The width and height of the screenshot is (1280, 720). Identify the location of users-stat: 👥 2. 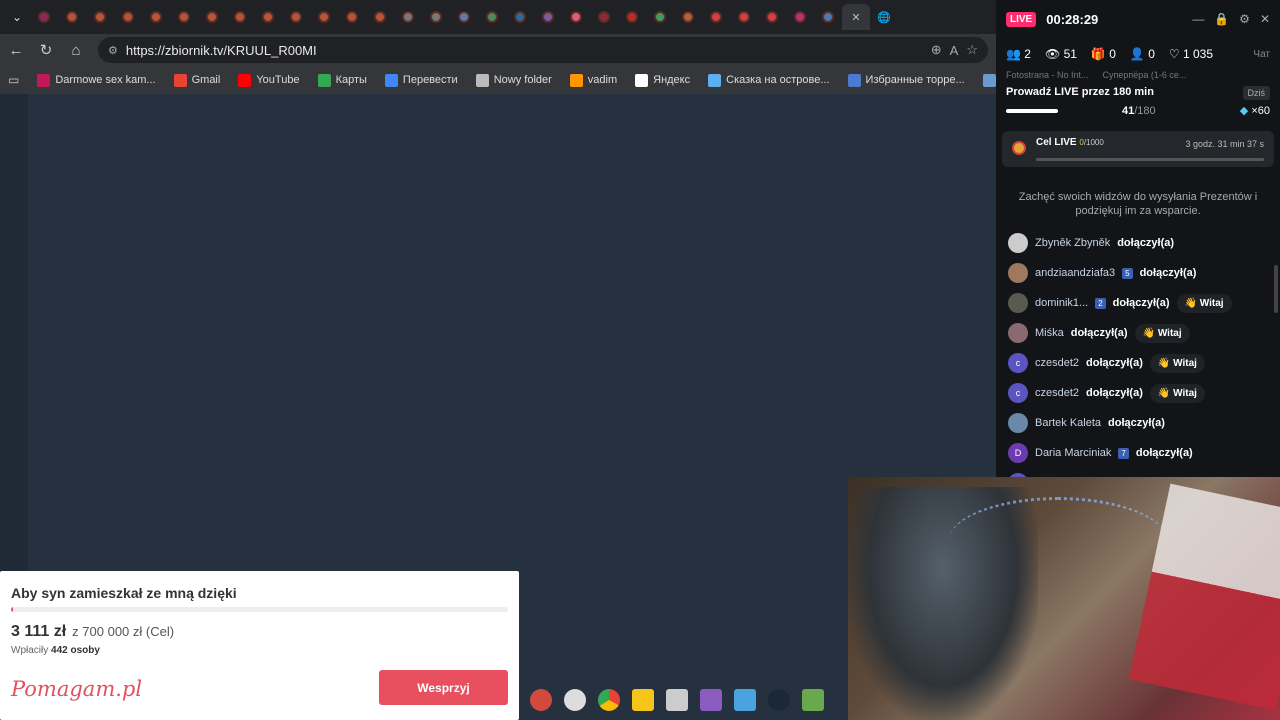
(1018, 54).